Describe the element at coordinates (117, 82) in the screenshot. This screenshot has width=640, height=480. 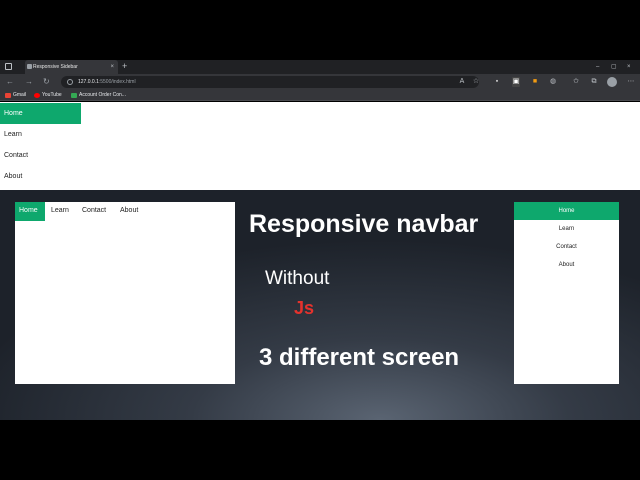
I see `url-path: :5500/index.html` at that location.